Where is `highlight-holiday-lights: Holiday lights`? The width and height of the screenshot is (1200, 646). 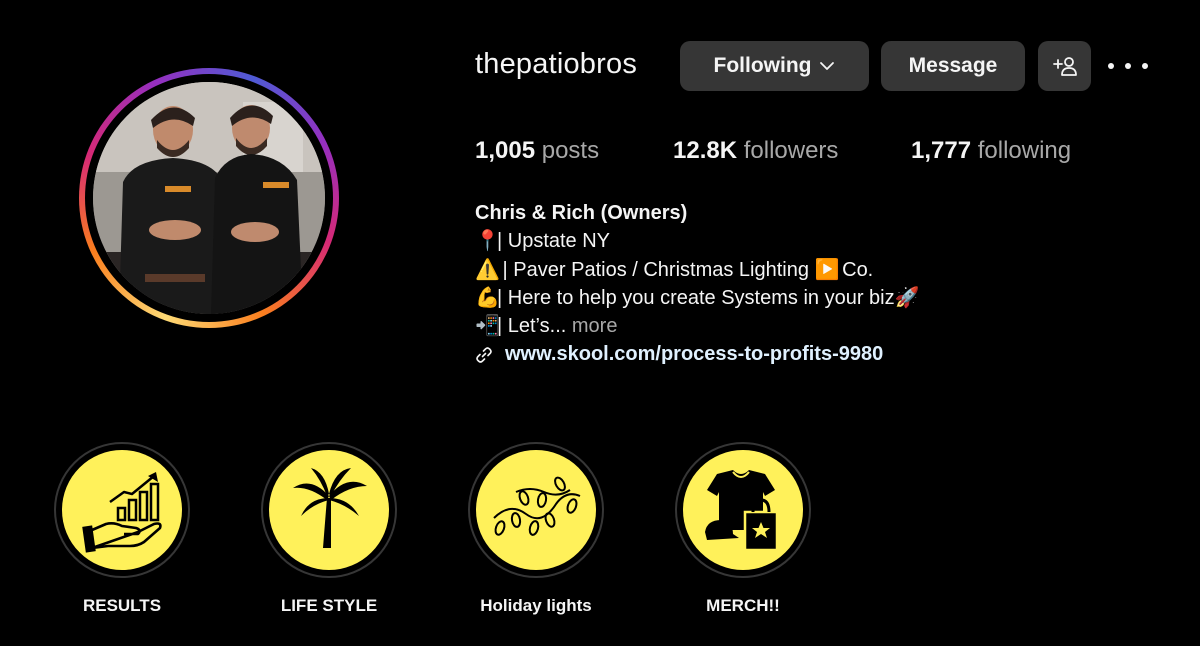
highlight-holiday-lights: Holiday lights is located at coordinates (536, 529).